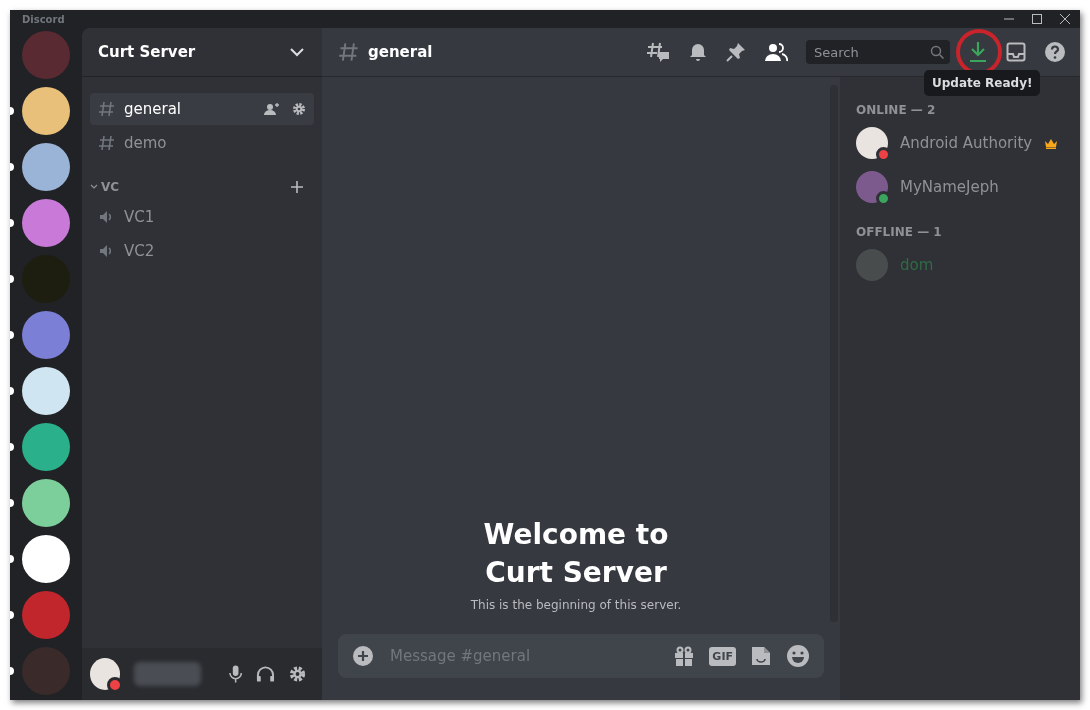 The height and width of the screenshot is (710, 1090). Describe the element at coordinates (776, 52) in the screenshot. I see `members-icon` at that location.